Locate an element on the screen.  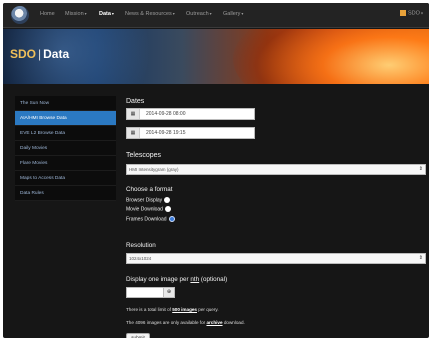
format-option-frames-download: Frames Download is located at coordinates (150, 218).